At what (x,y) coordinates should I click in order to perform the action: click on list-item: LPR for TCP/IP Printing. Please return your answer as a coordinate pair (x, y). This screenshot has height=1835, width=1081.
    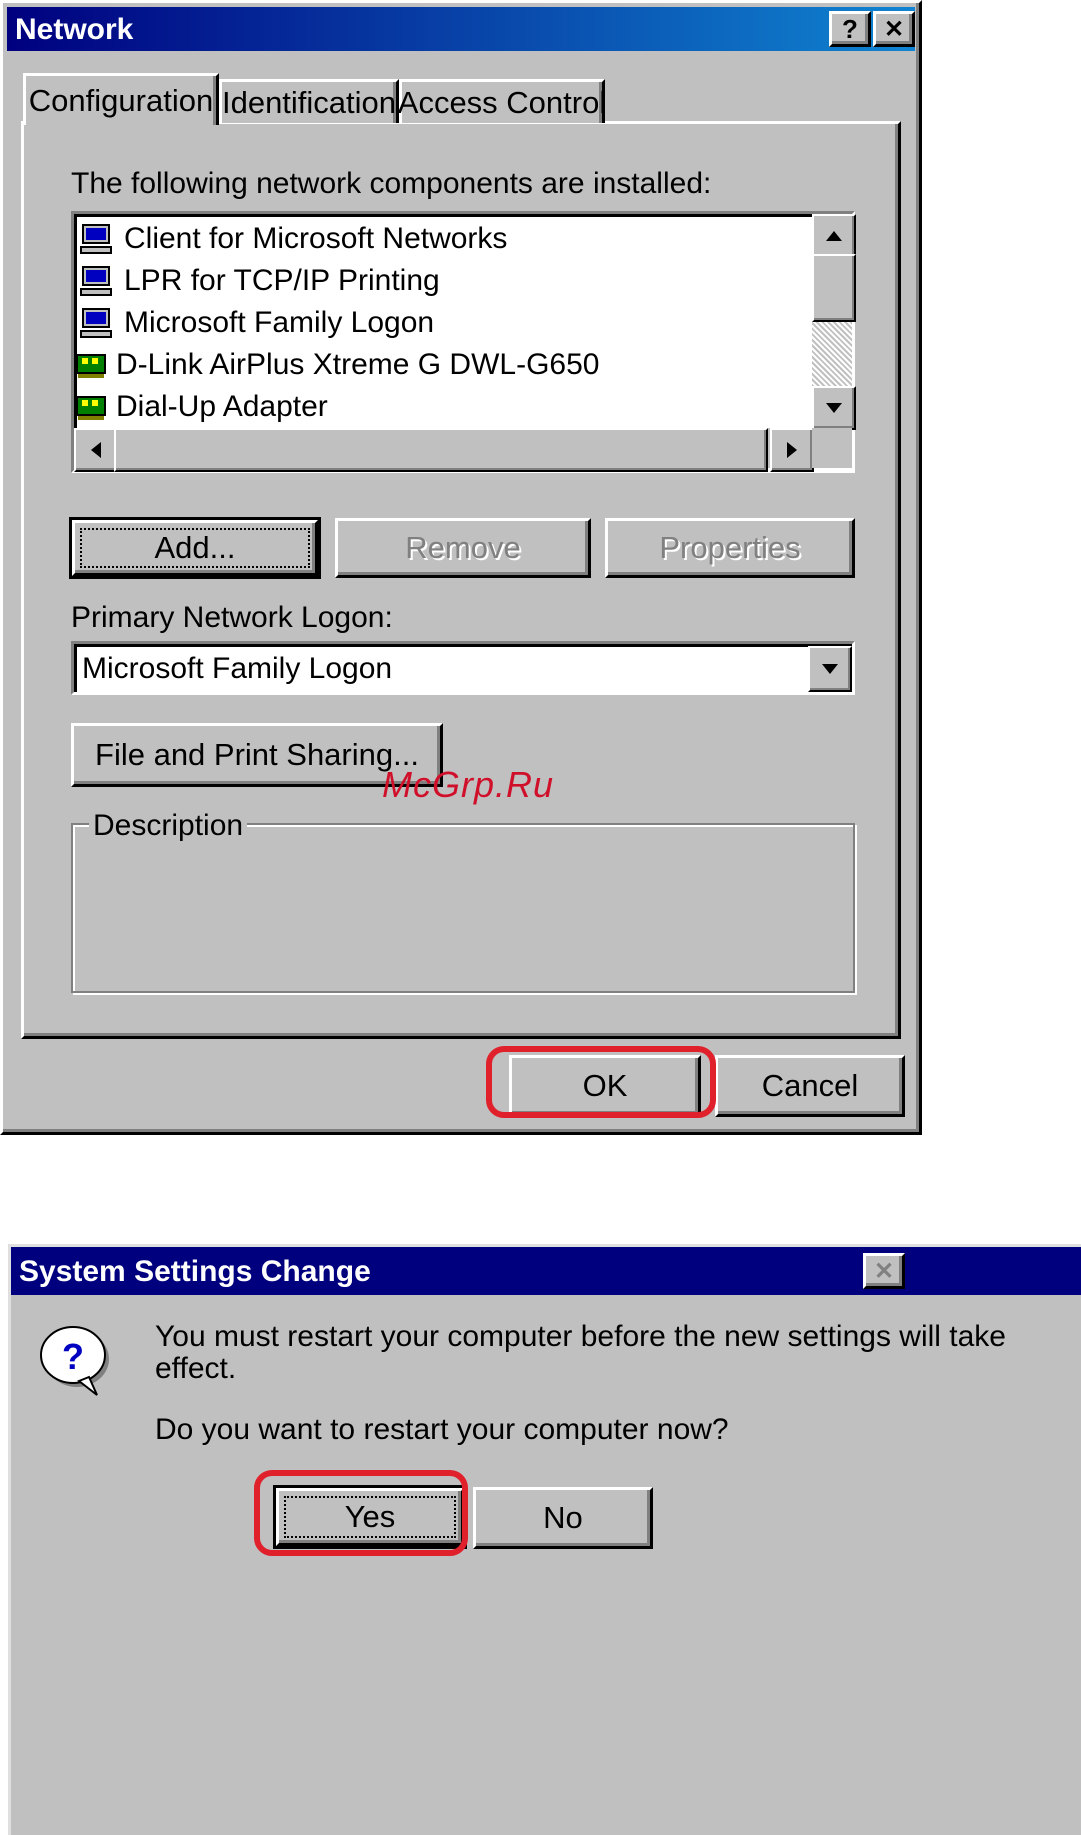
    Looking at the image, I should click on (260, 281).